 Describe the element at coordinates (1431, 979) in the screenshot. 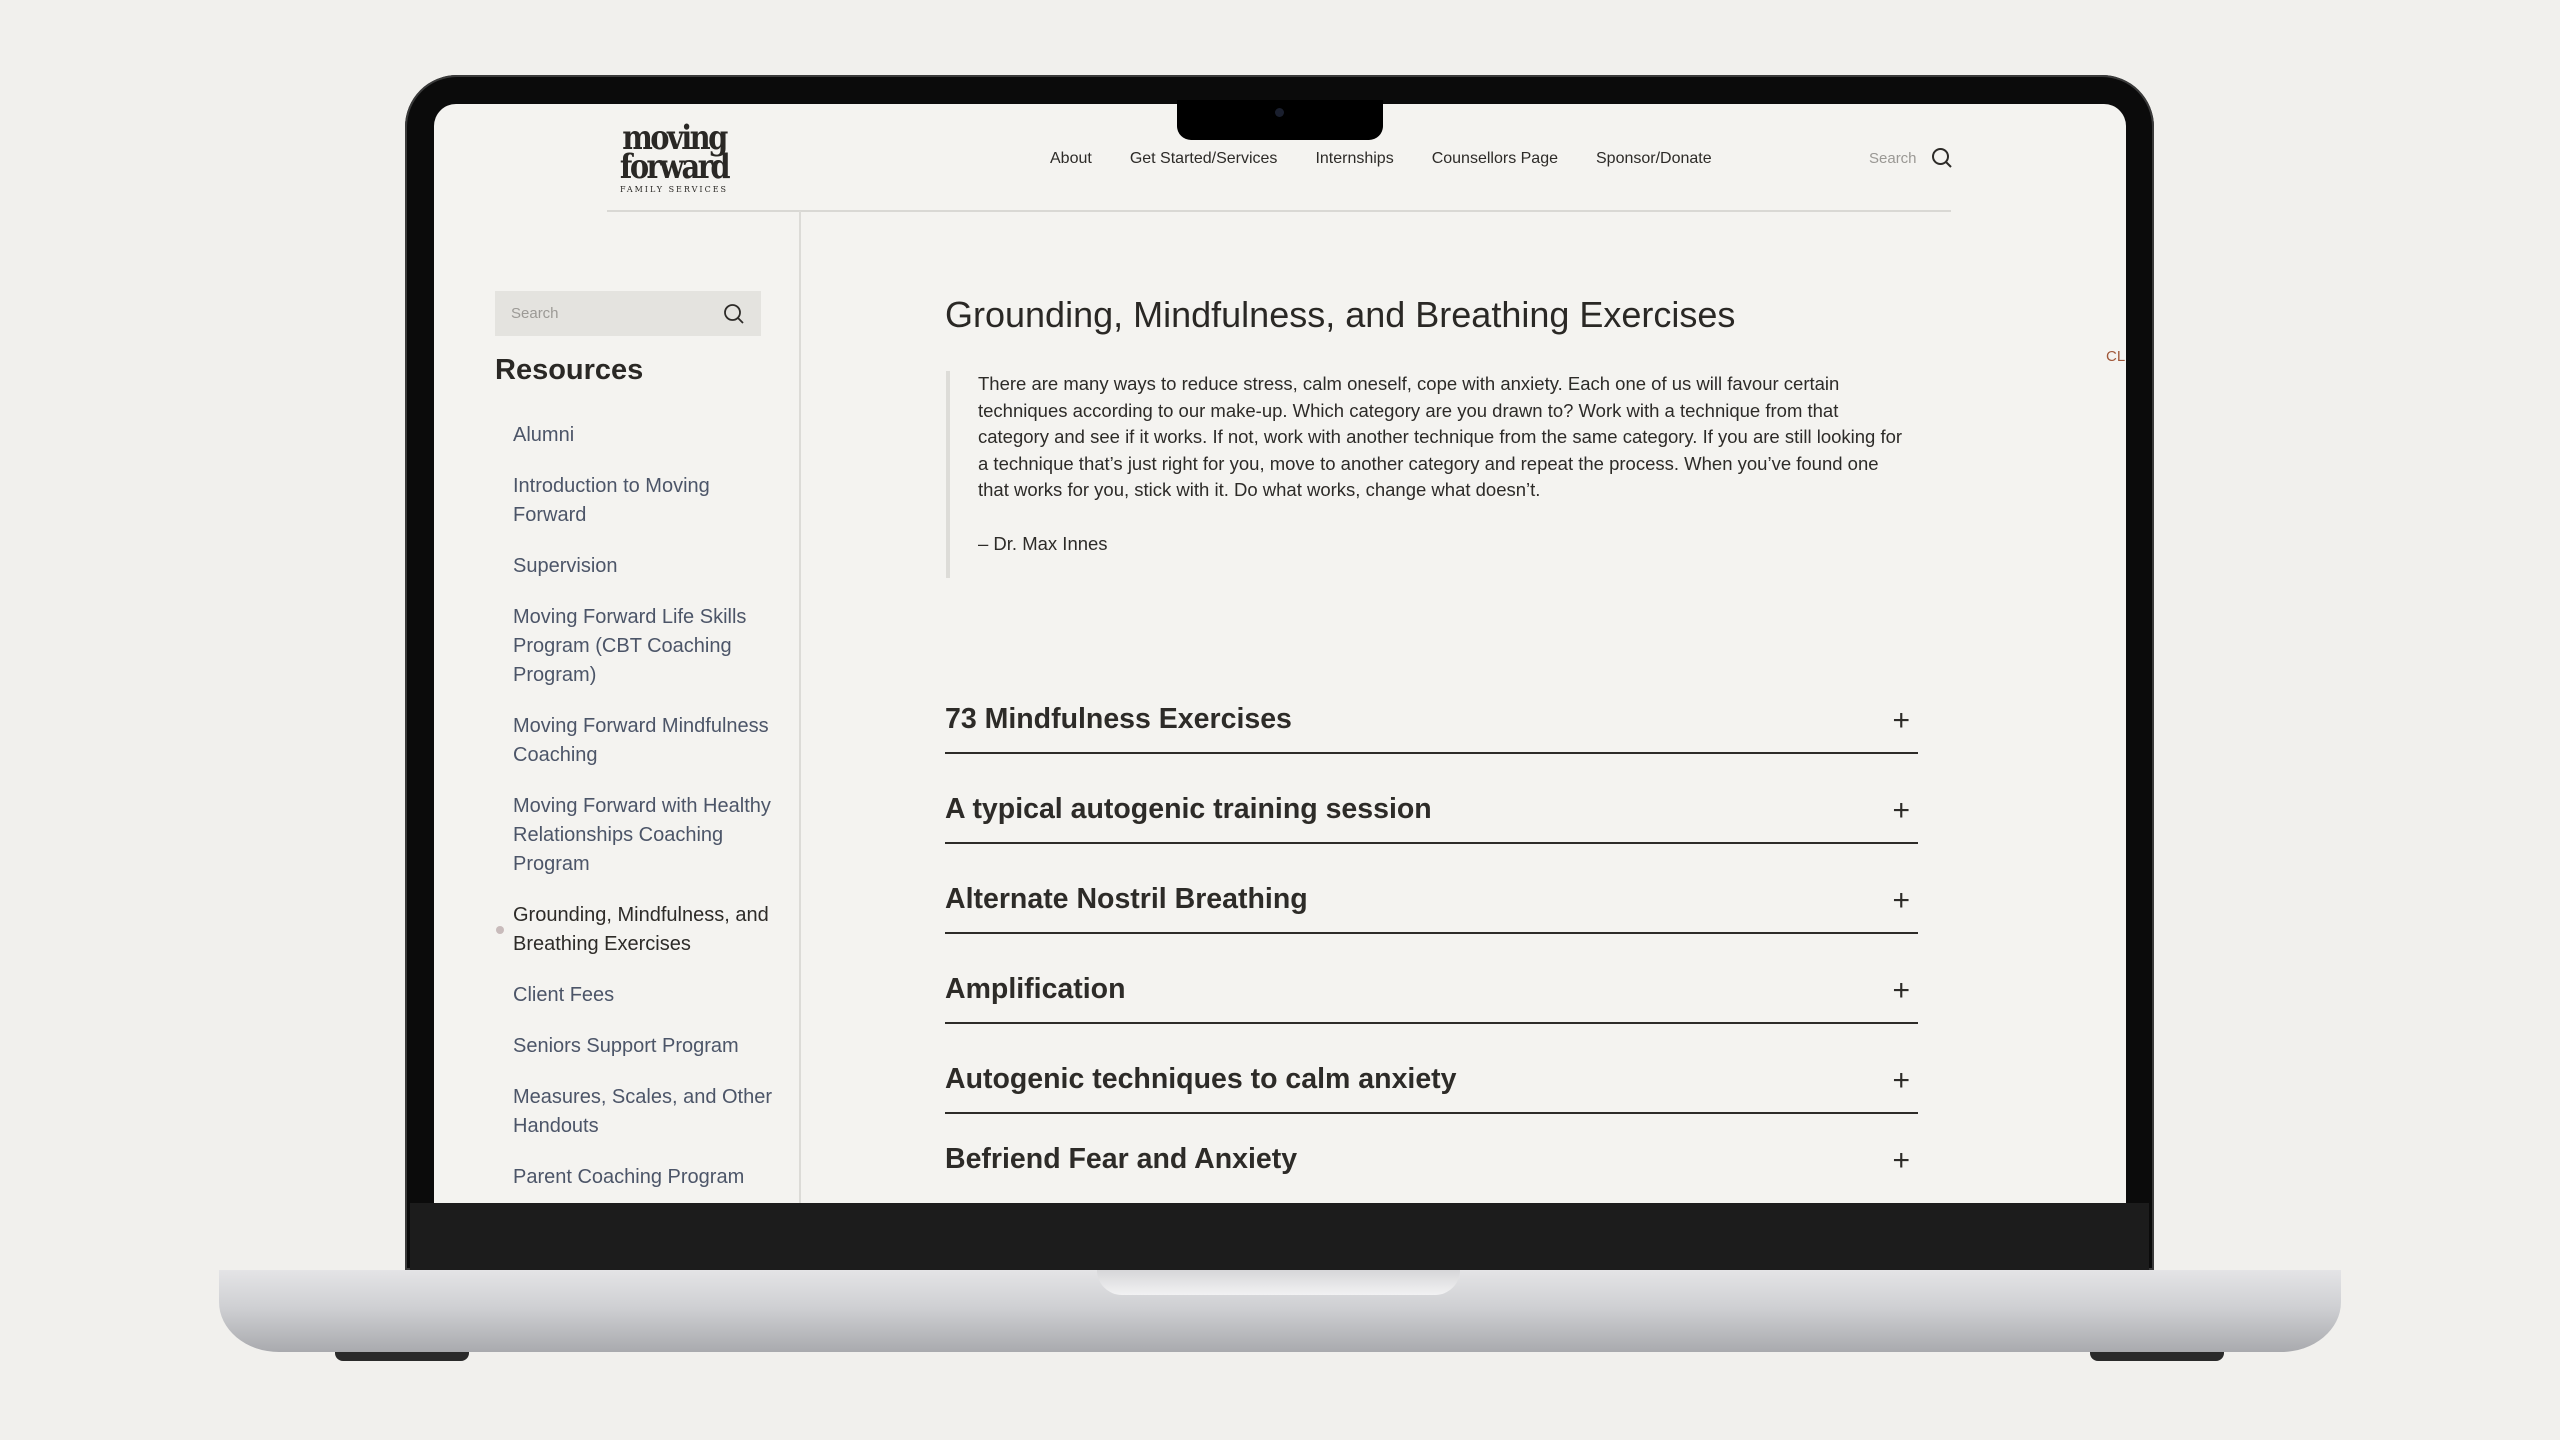

I see `accordion-item: Amplification +` at that location.